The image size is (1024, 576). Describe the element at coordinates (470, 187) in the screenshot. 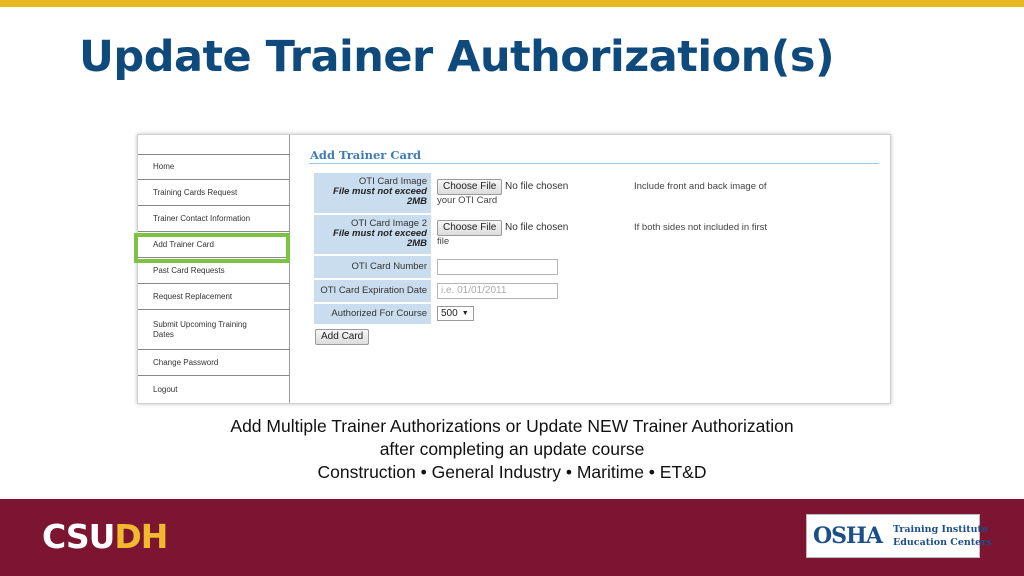

I see `choose-file-button-1: Choose File` at that location.